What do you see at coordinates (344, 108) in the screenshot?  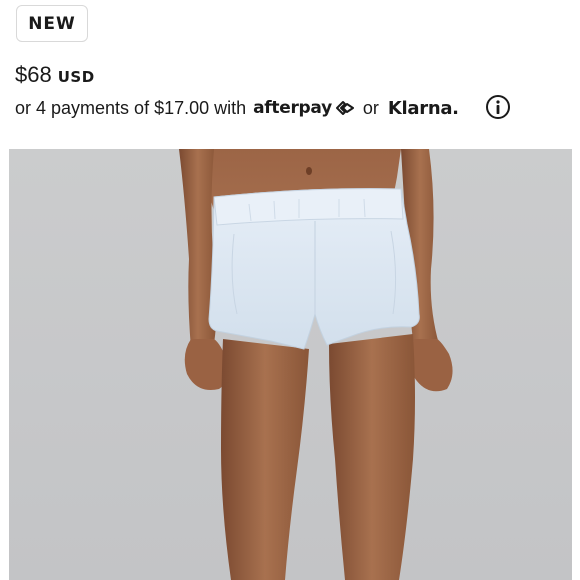 I see `afterpay-arrows-icon` at bounding box center [344, 108].